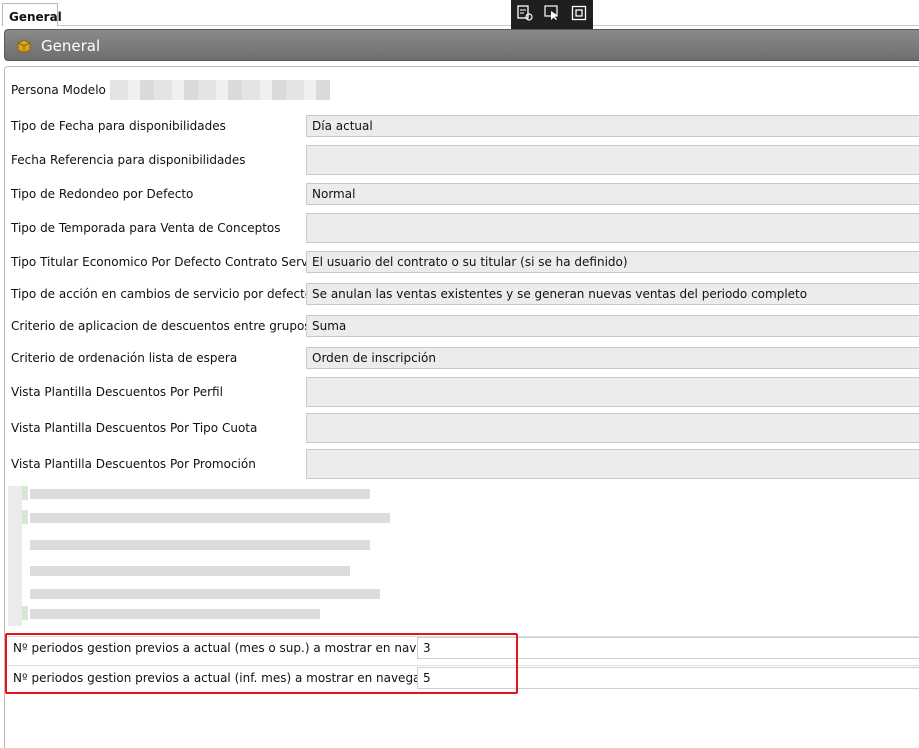 The width and height of the screenshot is (919, 748). I want to click on tab-general-label: General, so click(35, 17).